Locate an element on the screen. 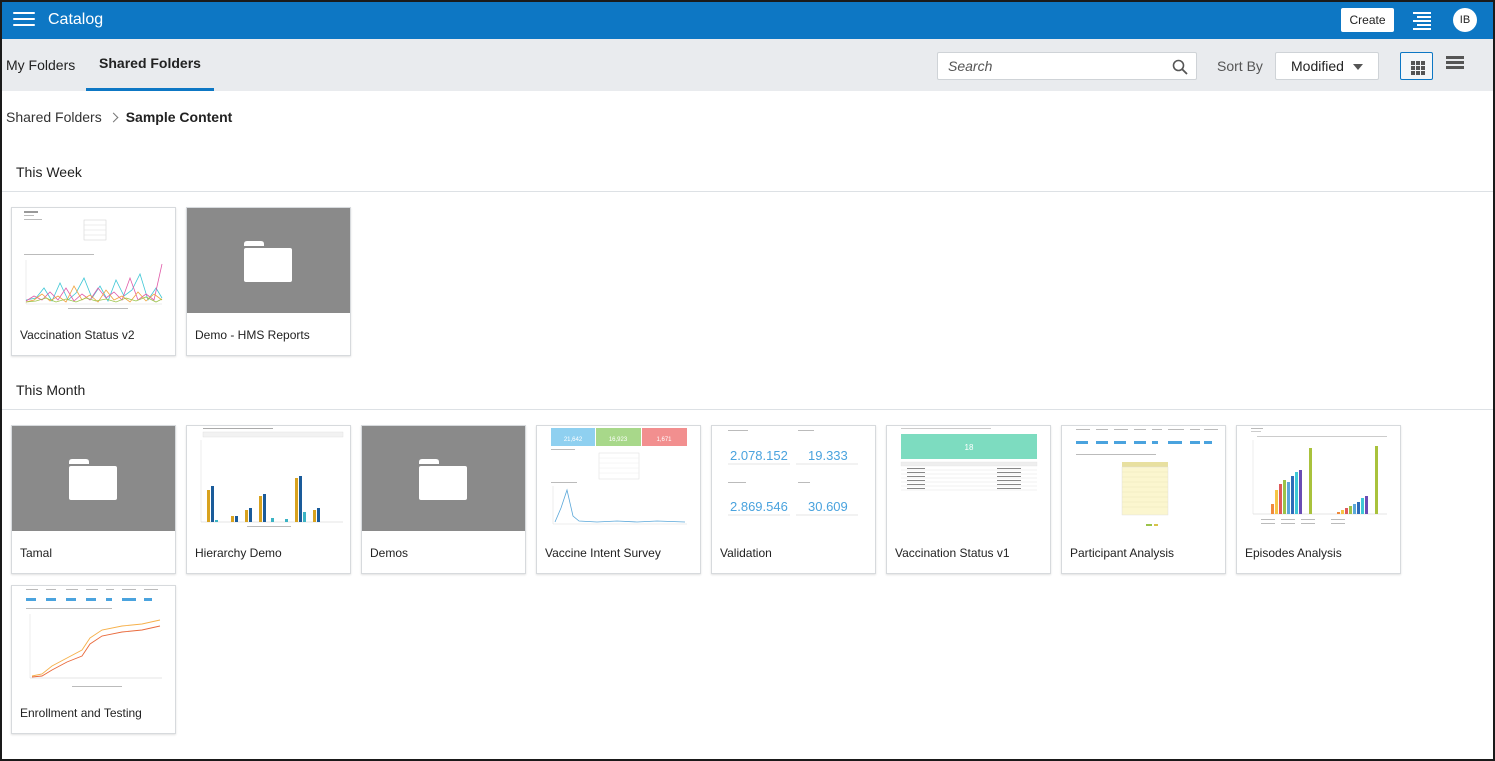 The width and height of the screenshot is (1495, 761). hamburger-icon is located at coordinates (24, 20).